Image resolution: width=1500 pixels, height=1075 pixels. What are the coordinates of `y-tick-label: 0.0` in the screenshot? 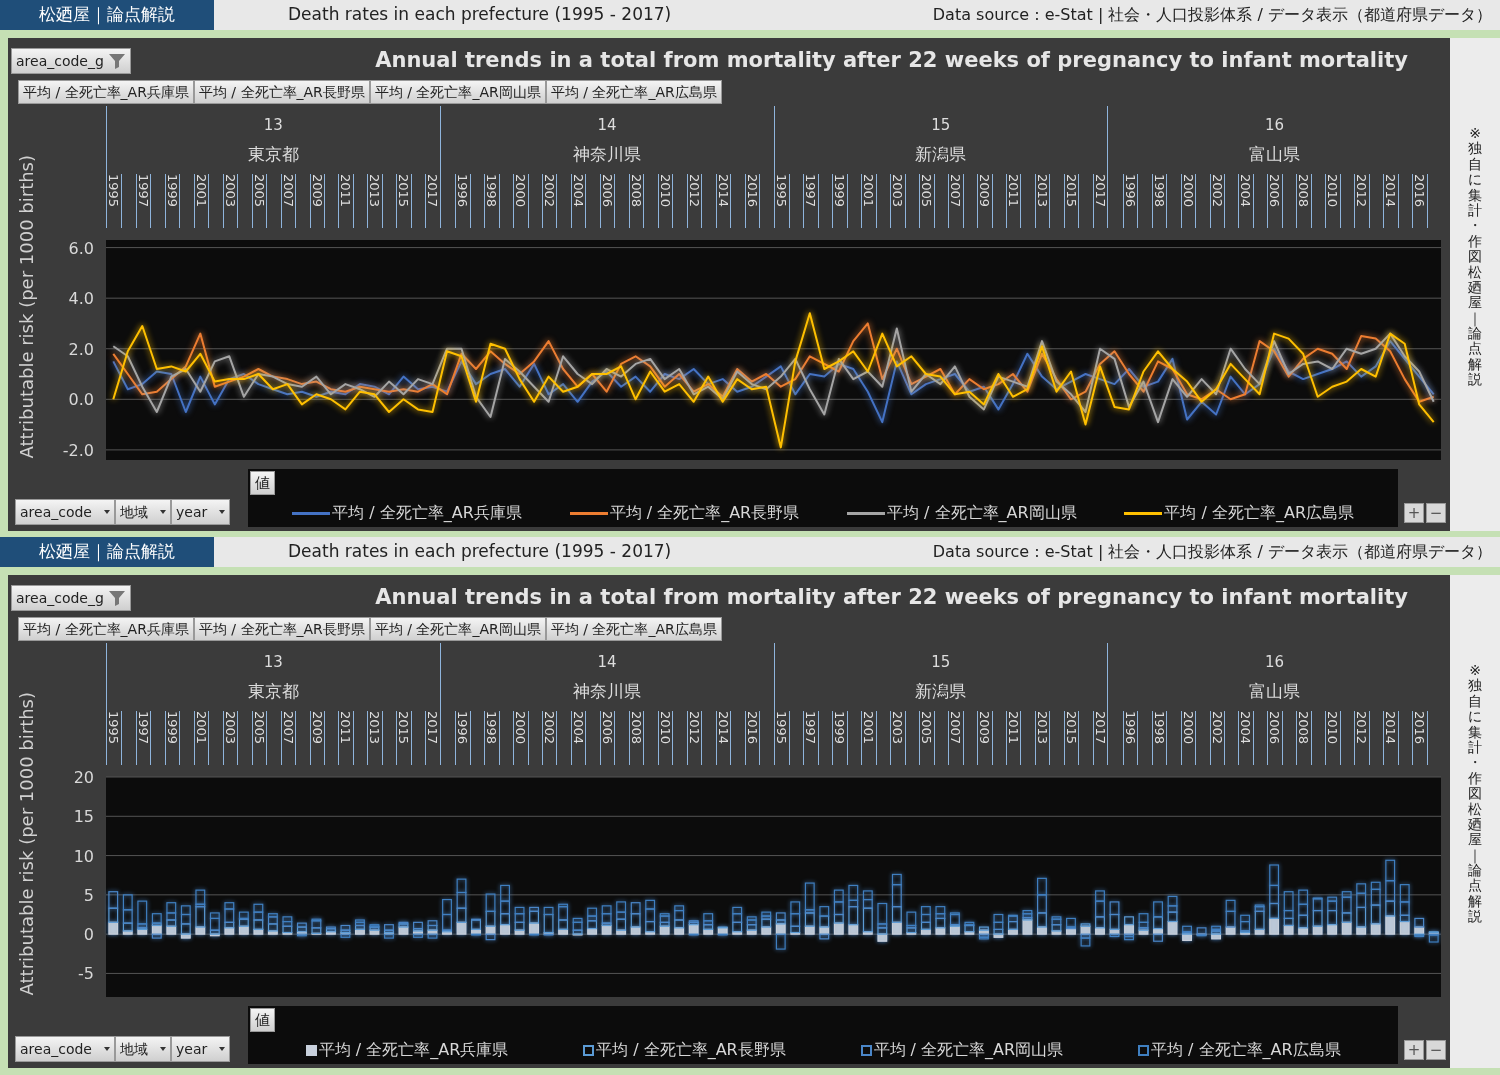 It's located at (81, 400).